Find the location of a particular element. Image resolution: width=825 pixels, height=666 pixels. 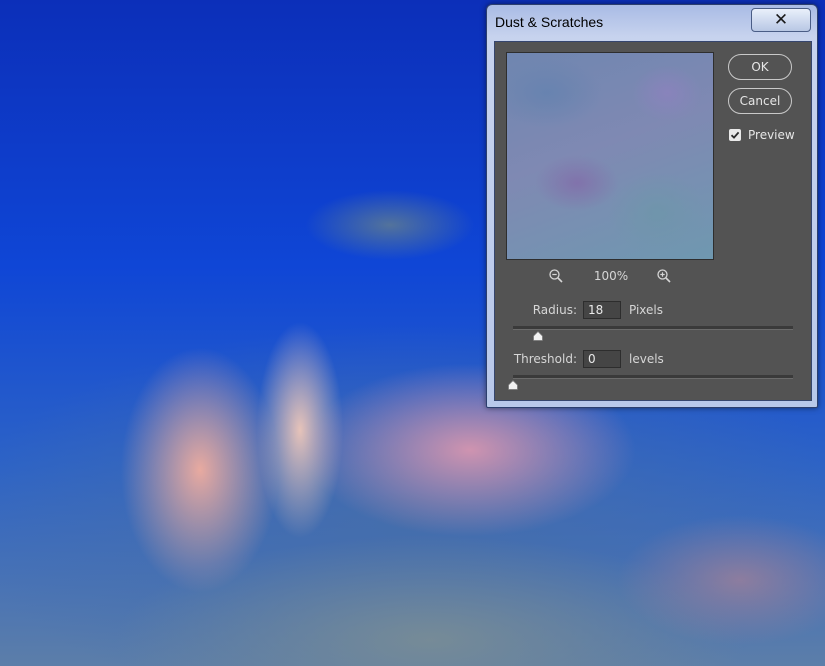

dialog-title: Dust & Scratches is located at coordinates (549, 22).